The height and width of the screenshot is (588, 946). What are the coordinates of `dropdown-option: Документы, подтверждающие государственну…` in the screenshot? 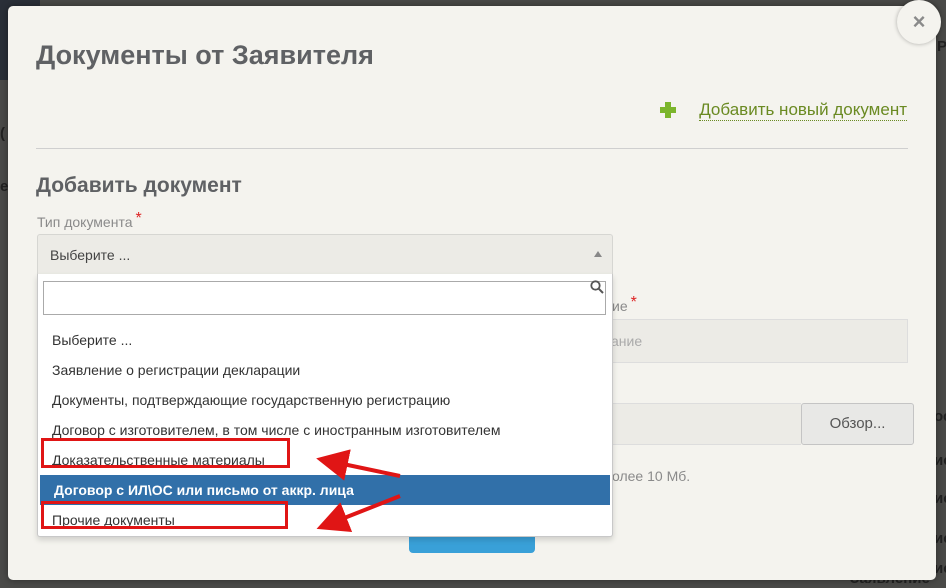 It's located at (325, 400).